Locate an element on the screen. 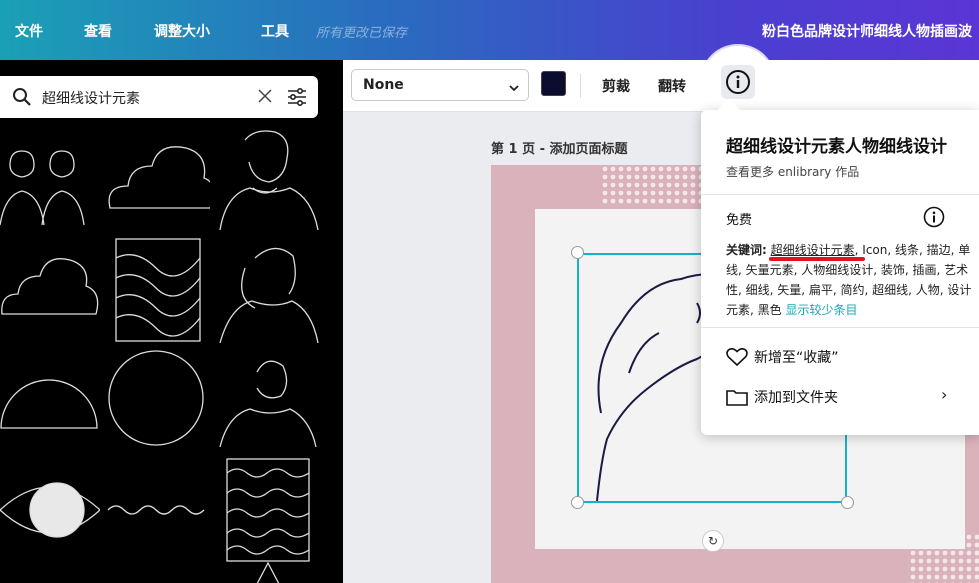  font-select-value: None is located at coordinates (383, 85).